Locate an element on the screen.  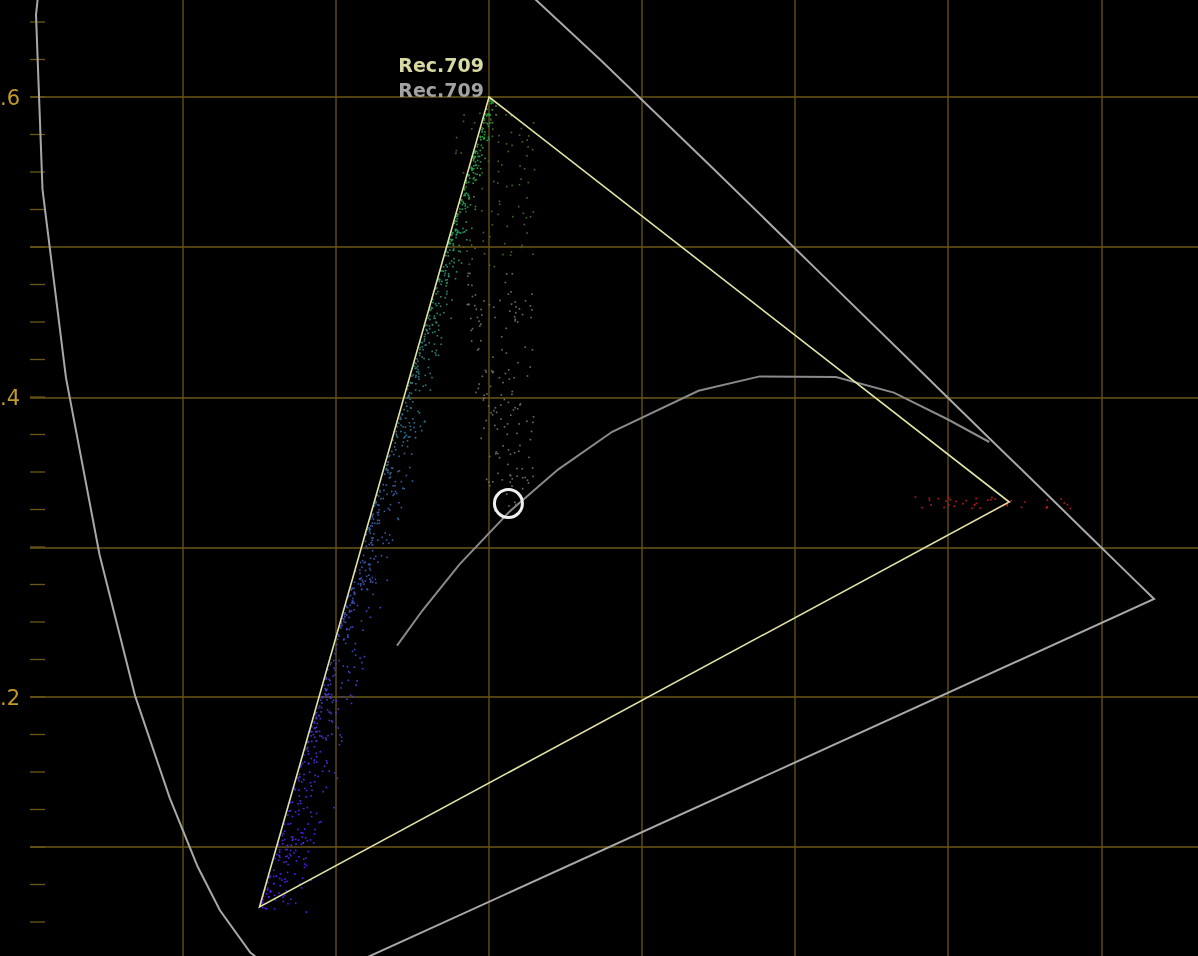
y-axis-label: .4 is located at coordinates (10, 398).